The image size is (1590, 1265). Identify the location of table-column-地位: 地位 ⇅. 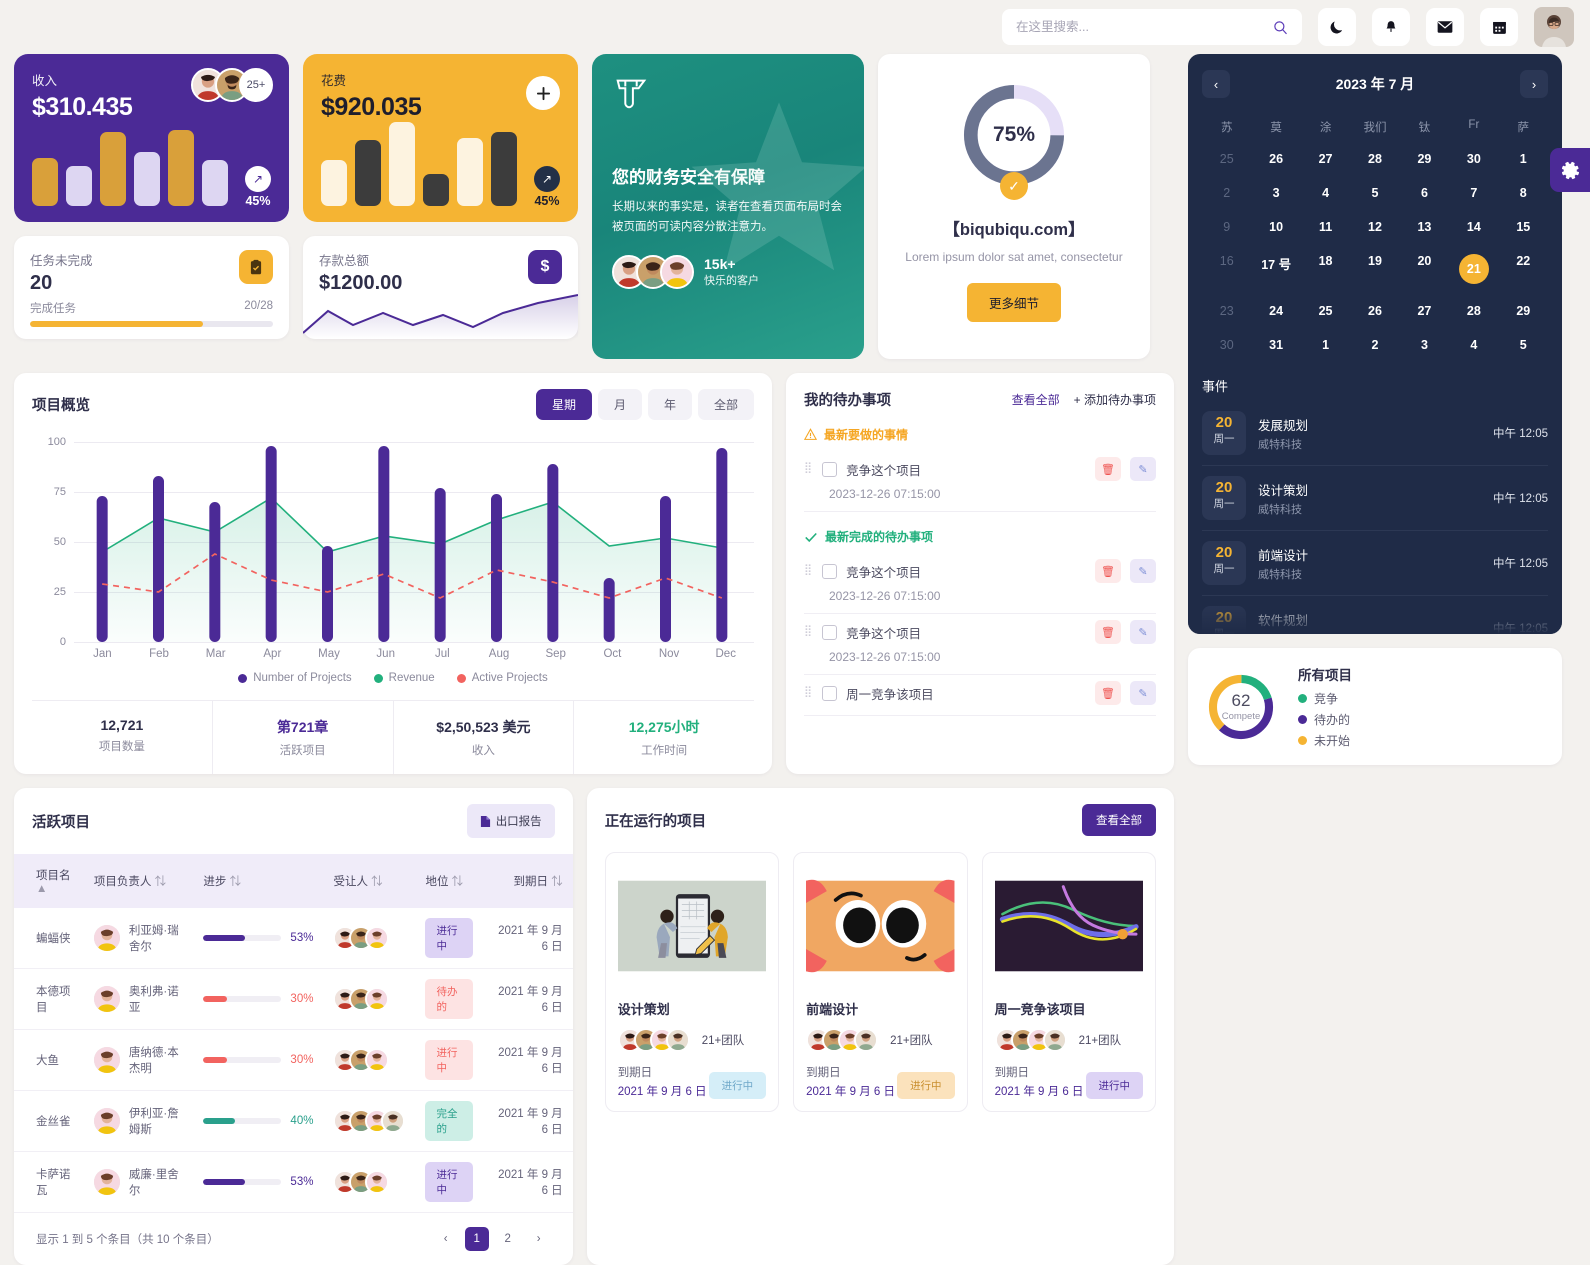
(449, 881).